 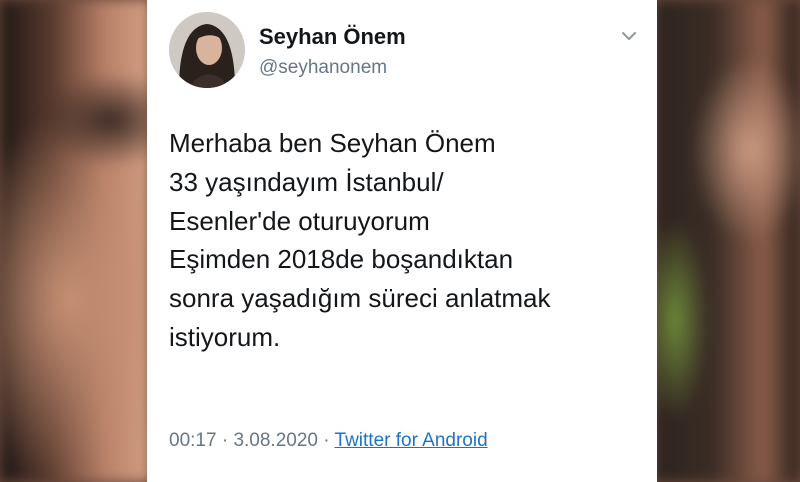 I want to click on tweet-text-line: 33 yaşındayım İstanbul/, so click(x=306, y=181).